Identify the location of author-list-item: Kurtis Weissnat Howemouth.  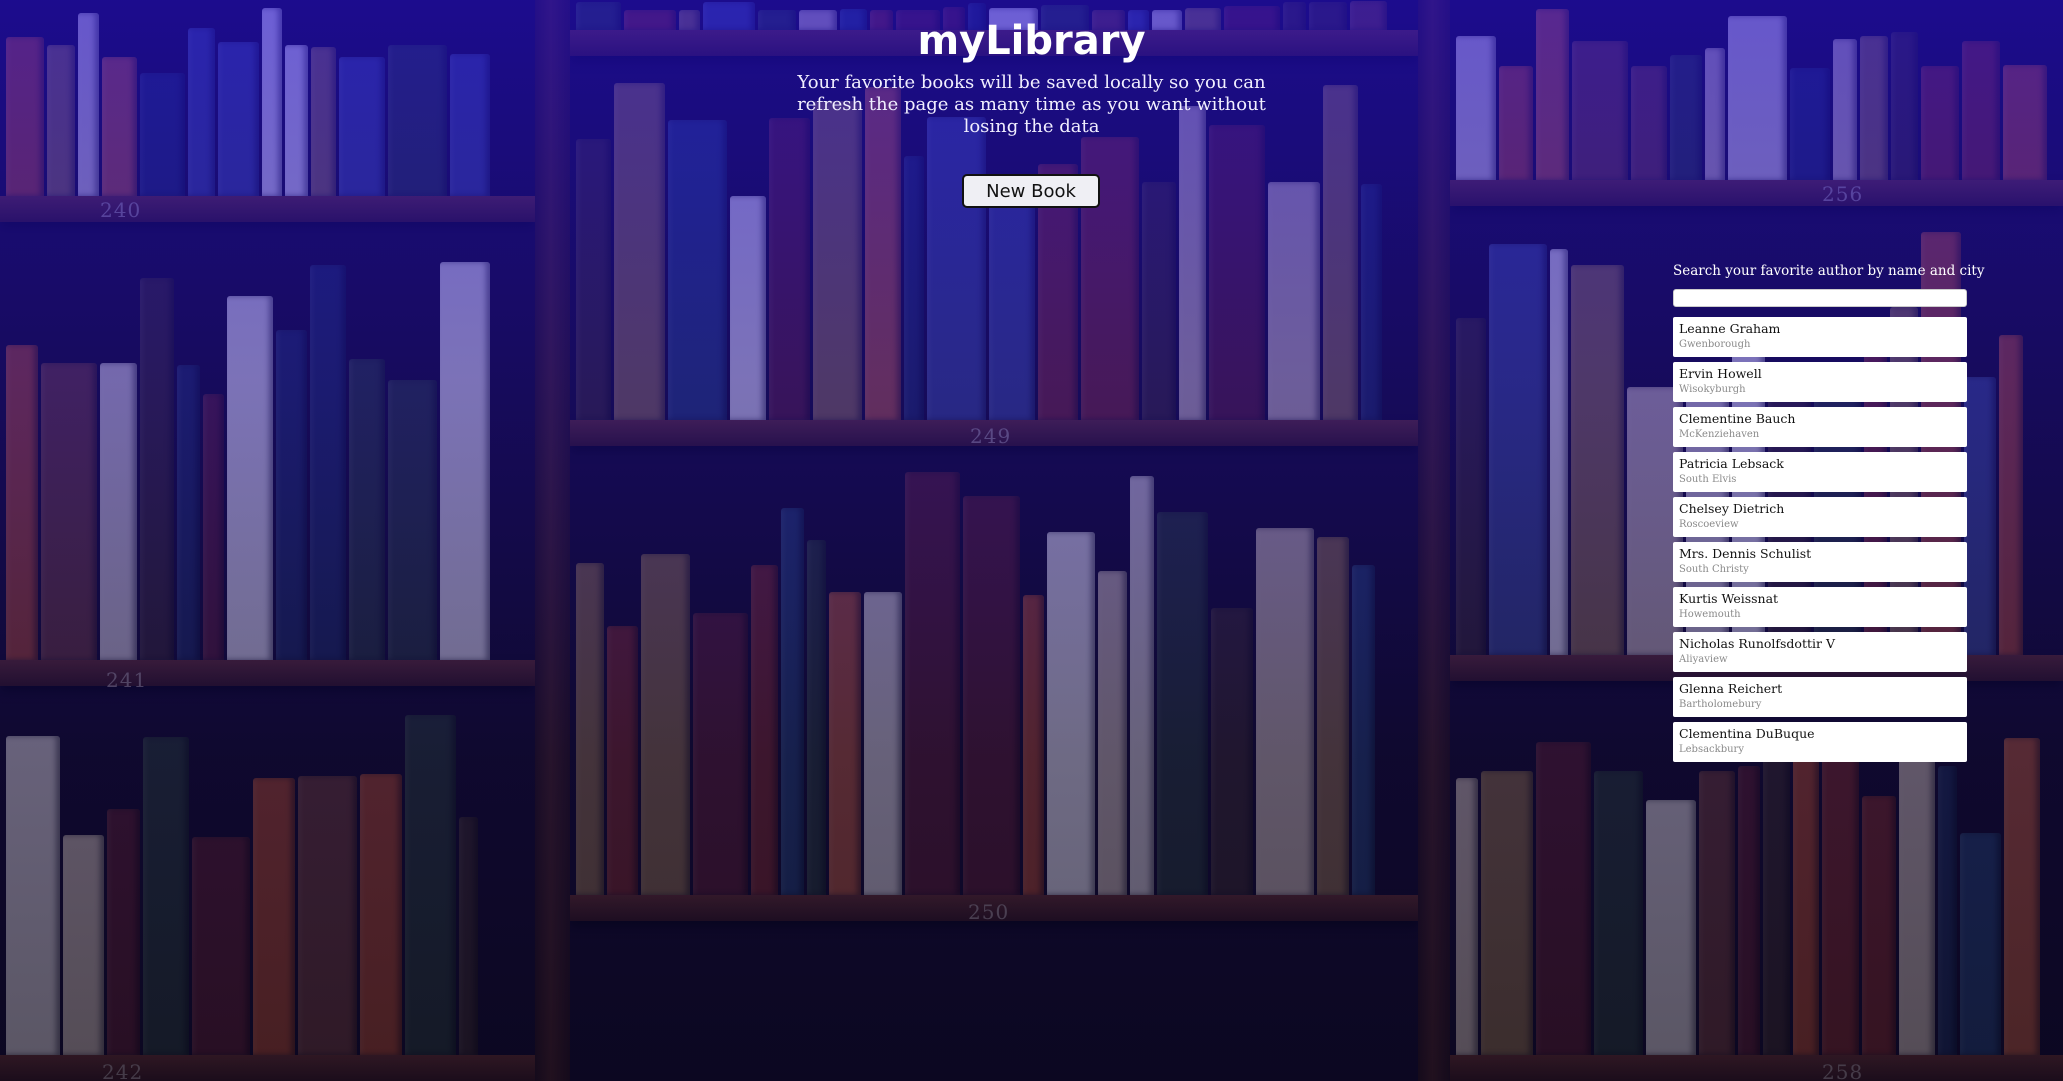
(1820, 607).